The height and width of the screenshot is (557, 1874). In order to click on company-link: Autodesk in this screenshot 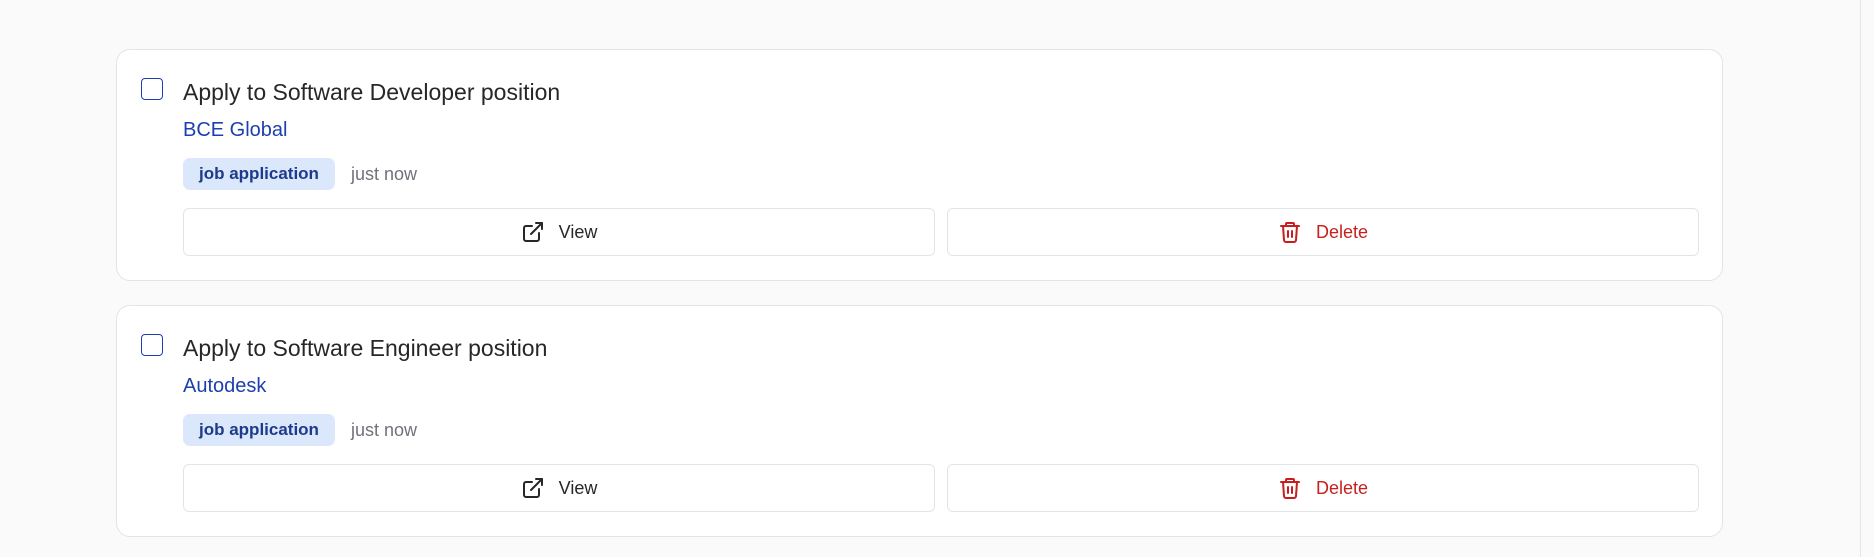, I will do `click(224, 386)`.